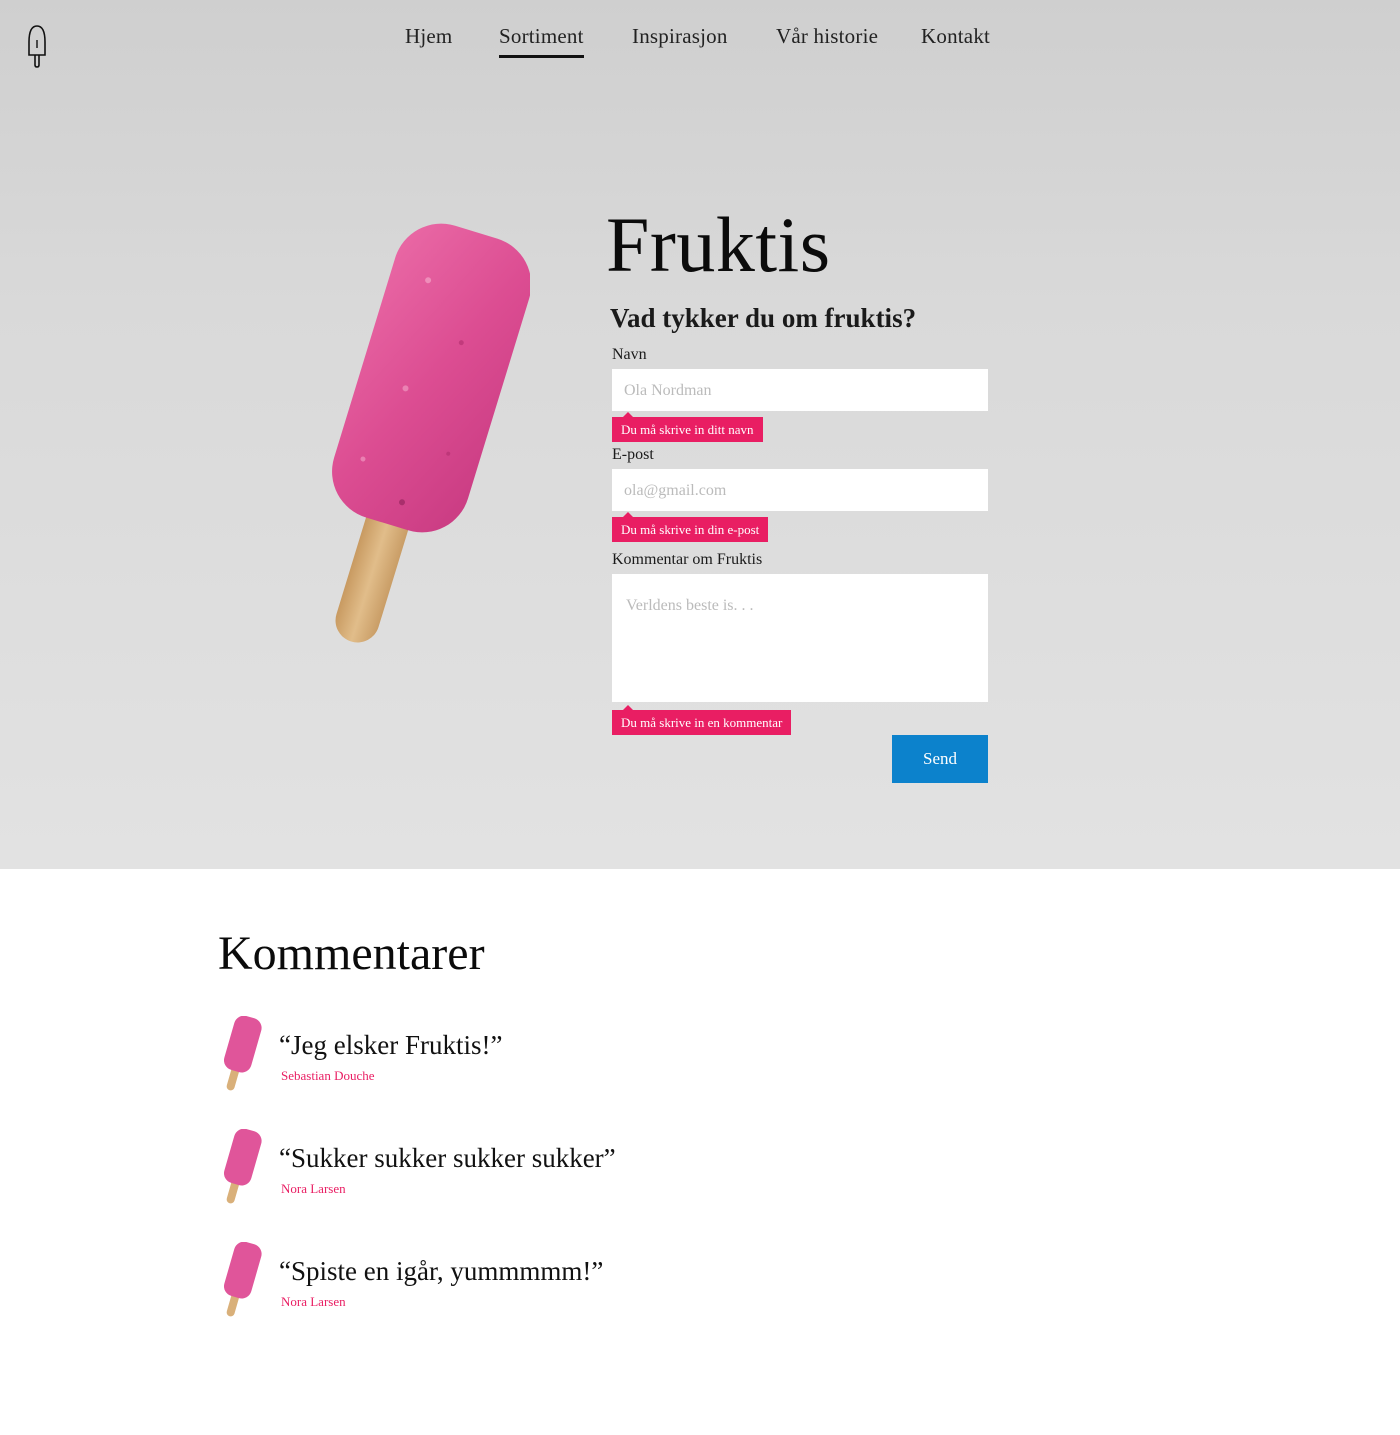 This screenshot has height=1435, width=1400. What do you see at coordinates (431, 433) in the screenshot?
I see `fruktis-popsicle-image` at bounding box center [431, 433].